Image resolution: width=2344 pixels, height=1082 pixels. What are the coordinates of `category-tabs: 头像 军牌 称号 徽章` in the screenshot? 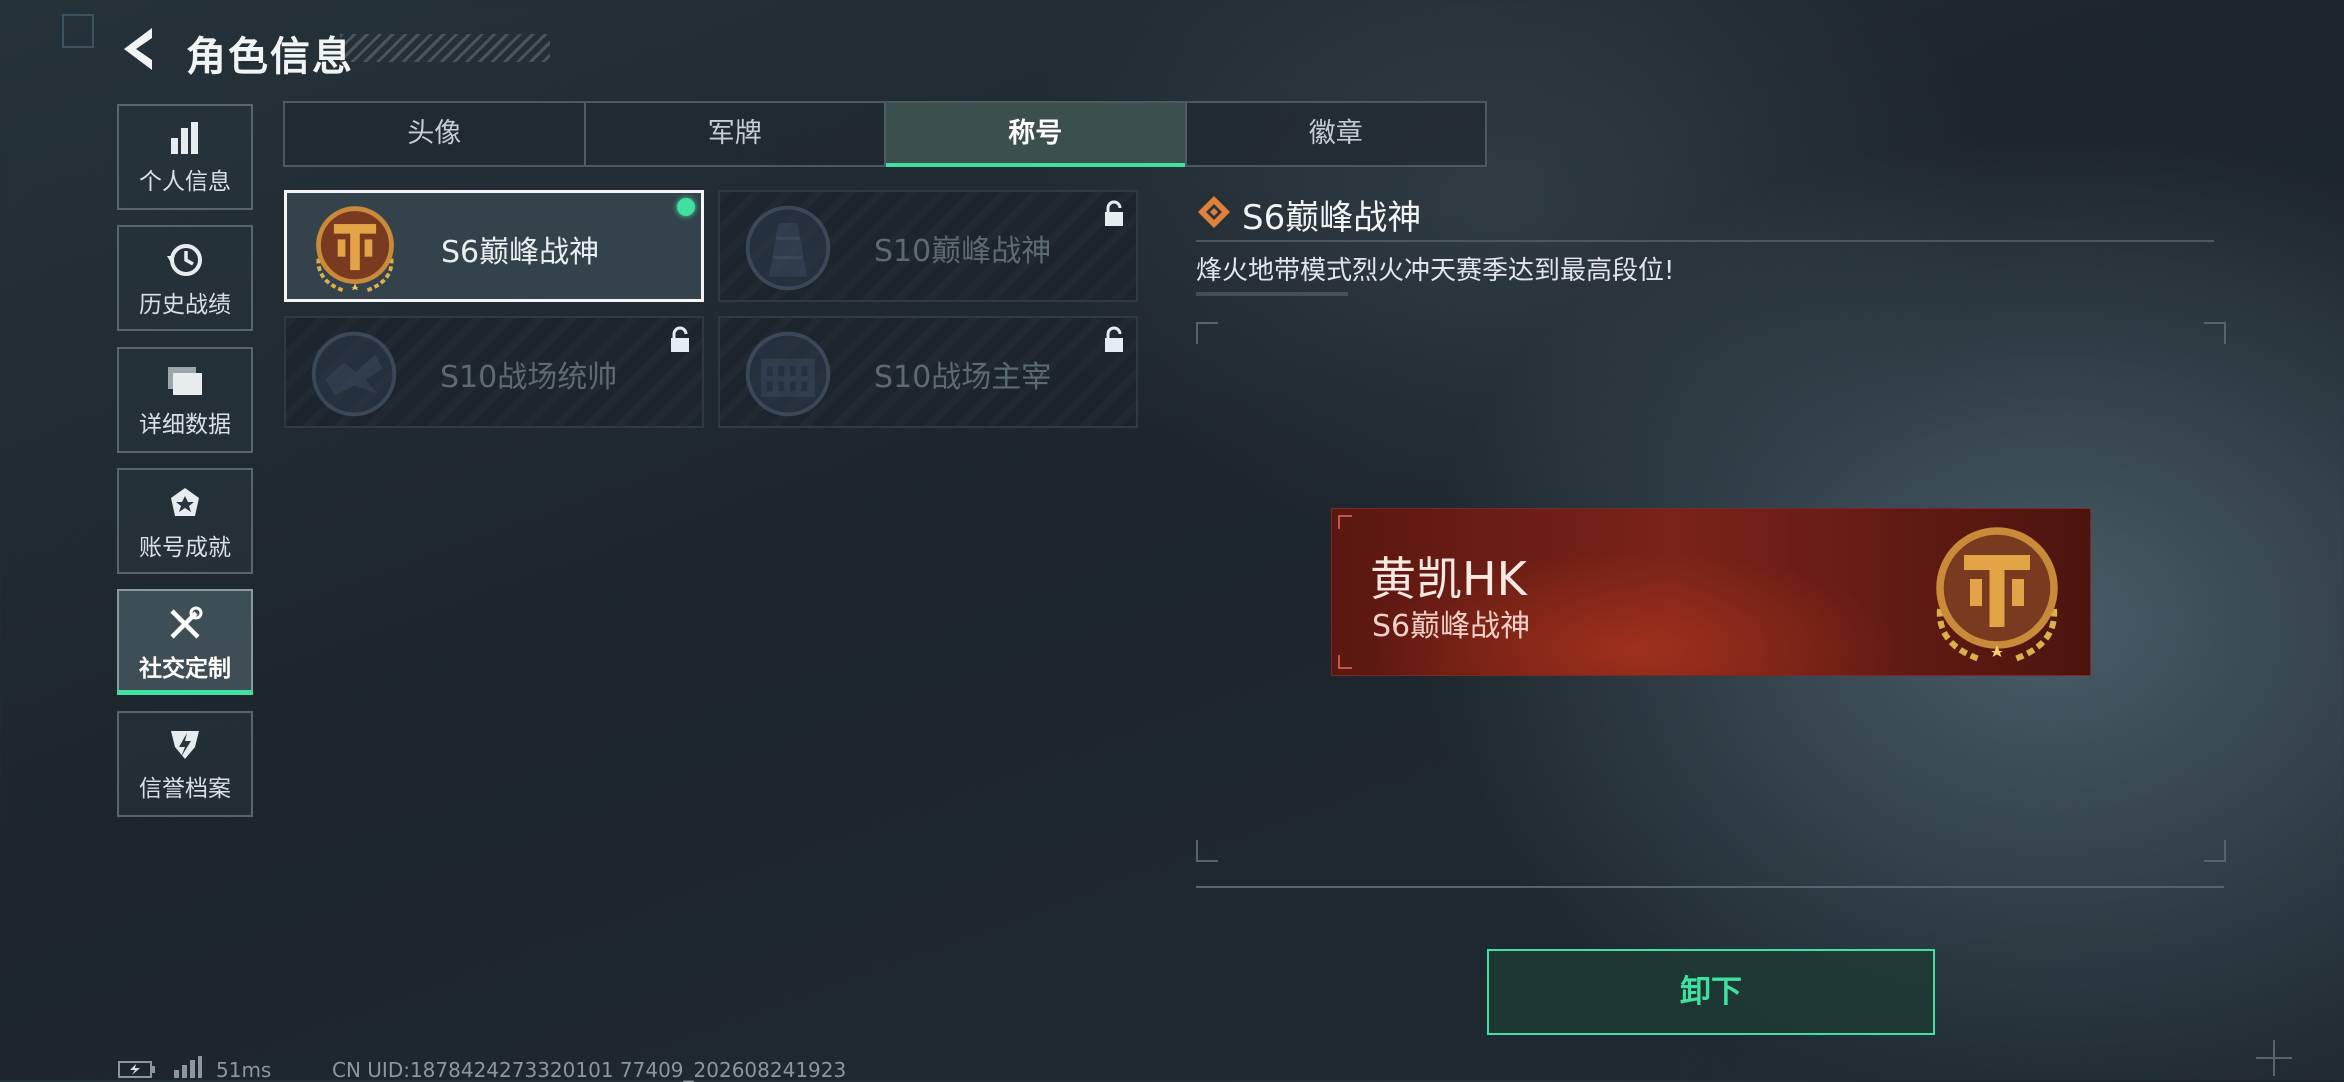 It's located at (885, 134).